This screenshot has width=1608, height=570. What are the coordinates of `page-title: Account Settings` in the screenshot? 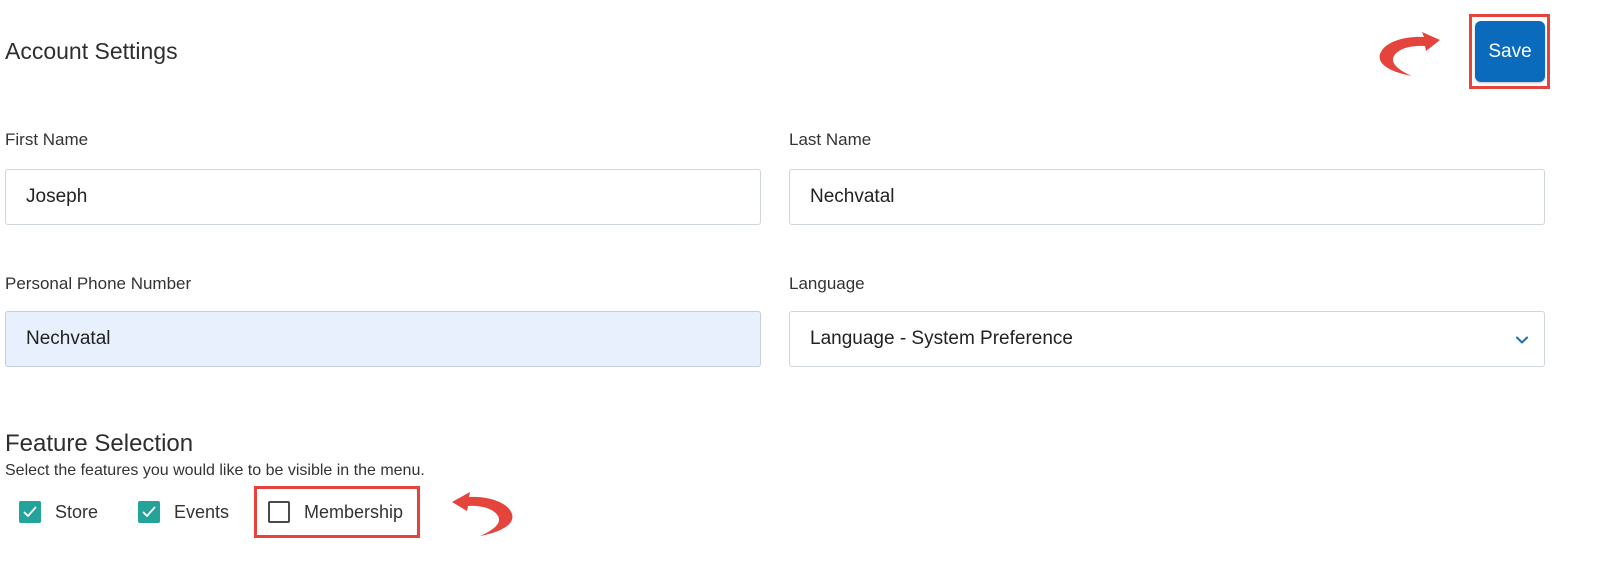 It's located at (91, 51).